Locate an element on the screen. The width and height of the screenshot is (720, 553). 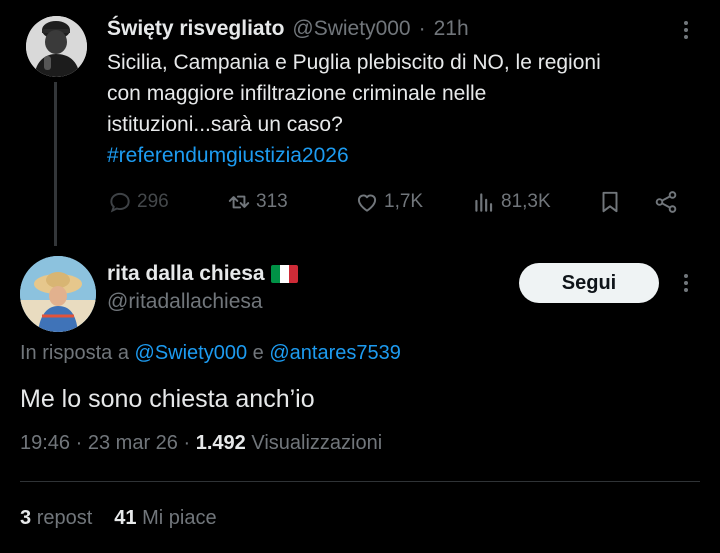
share-icon is located at coordinates (666, 202).